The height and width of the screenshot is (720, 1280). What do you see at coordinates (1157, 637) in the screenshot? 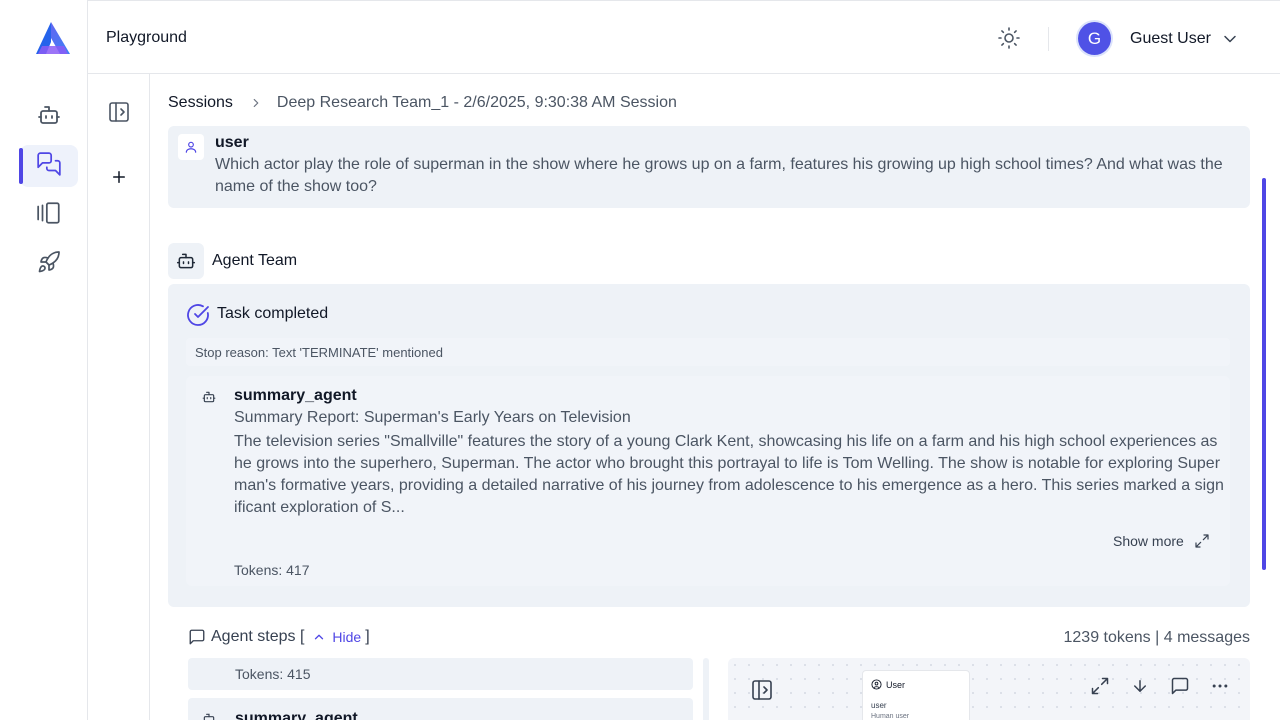
I see `steps-stats: 1239 tokens | 4 messages` at bounding box center [1157, 637].